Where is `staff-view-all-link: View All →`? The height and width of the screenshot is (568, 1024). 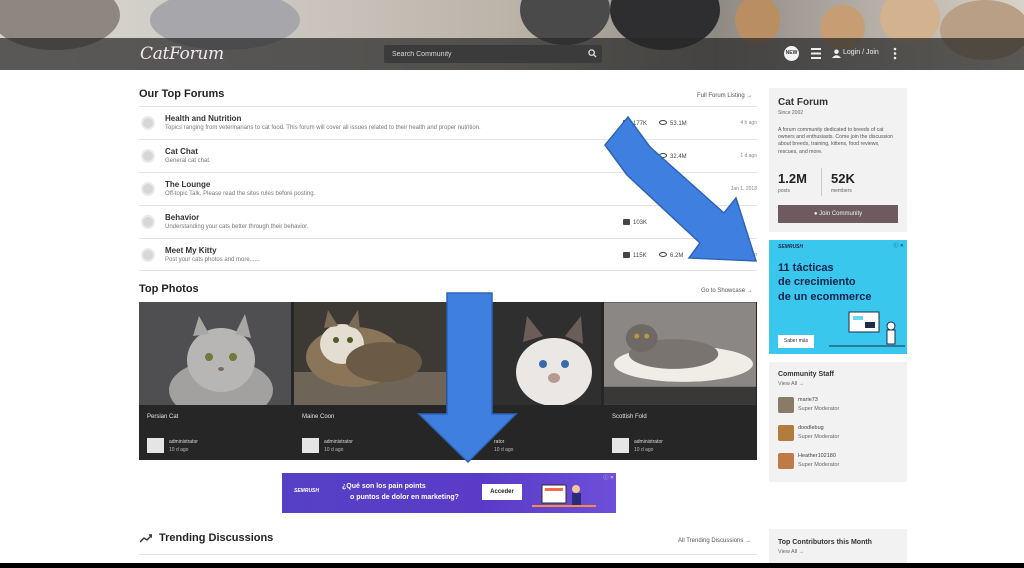
staff-view-all-link: View All → is located at coordinates (791, 384).